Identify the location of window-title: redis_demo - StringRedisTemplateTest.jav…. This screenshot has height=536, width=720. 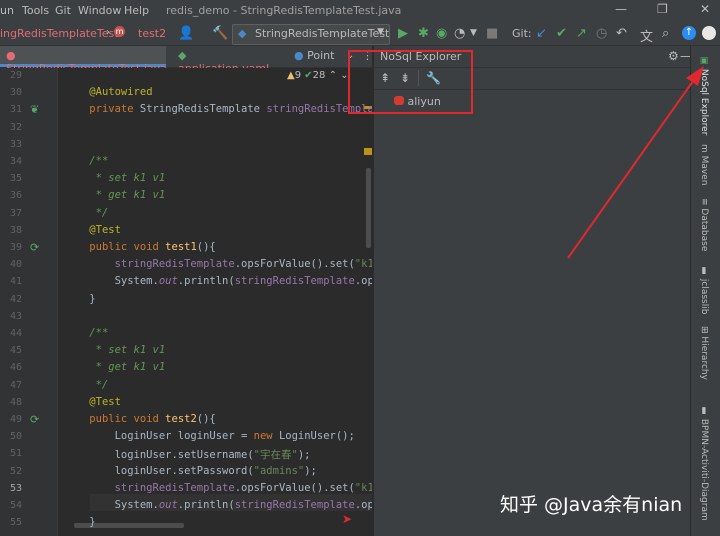
(284, 10).